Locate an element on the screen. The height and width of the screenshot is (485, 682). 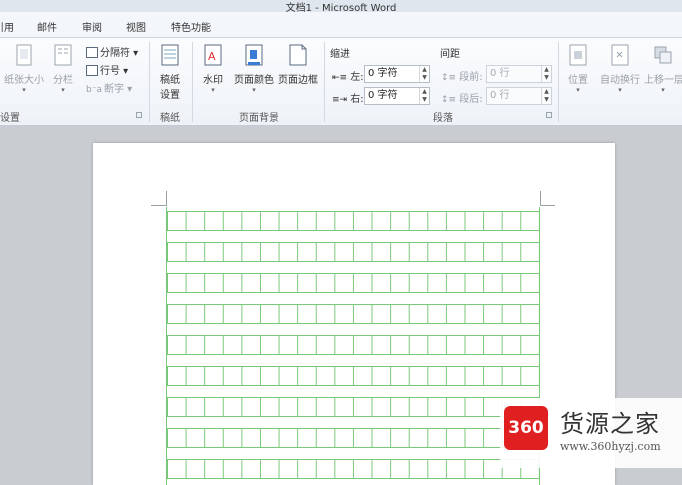
line-numbers-button: 行号 ▾ is located at coordinates (107, 69).